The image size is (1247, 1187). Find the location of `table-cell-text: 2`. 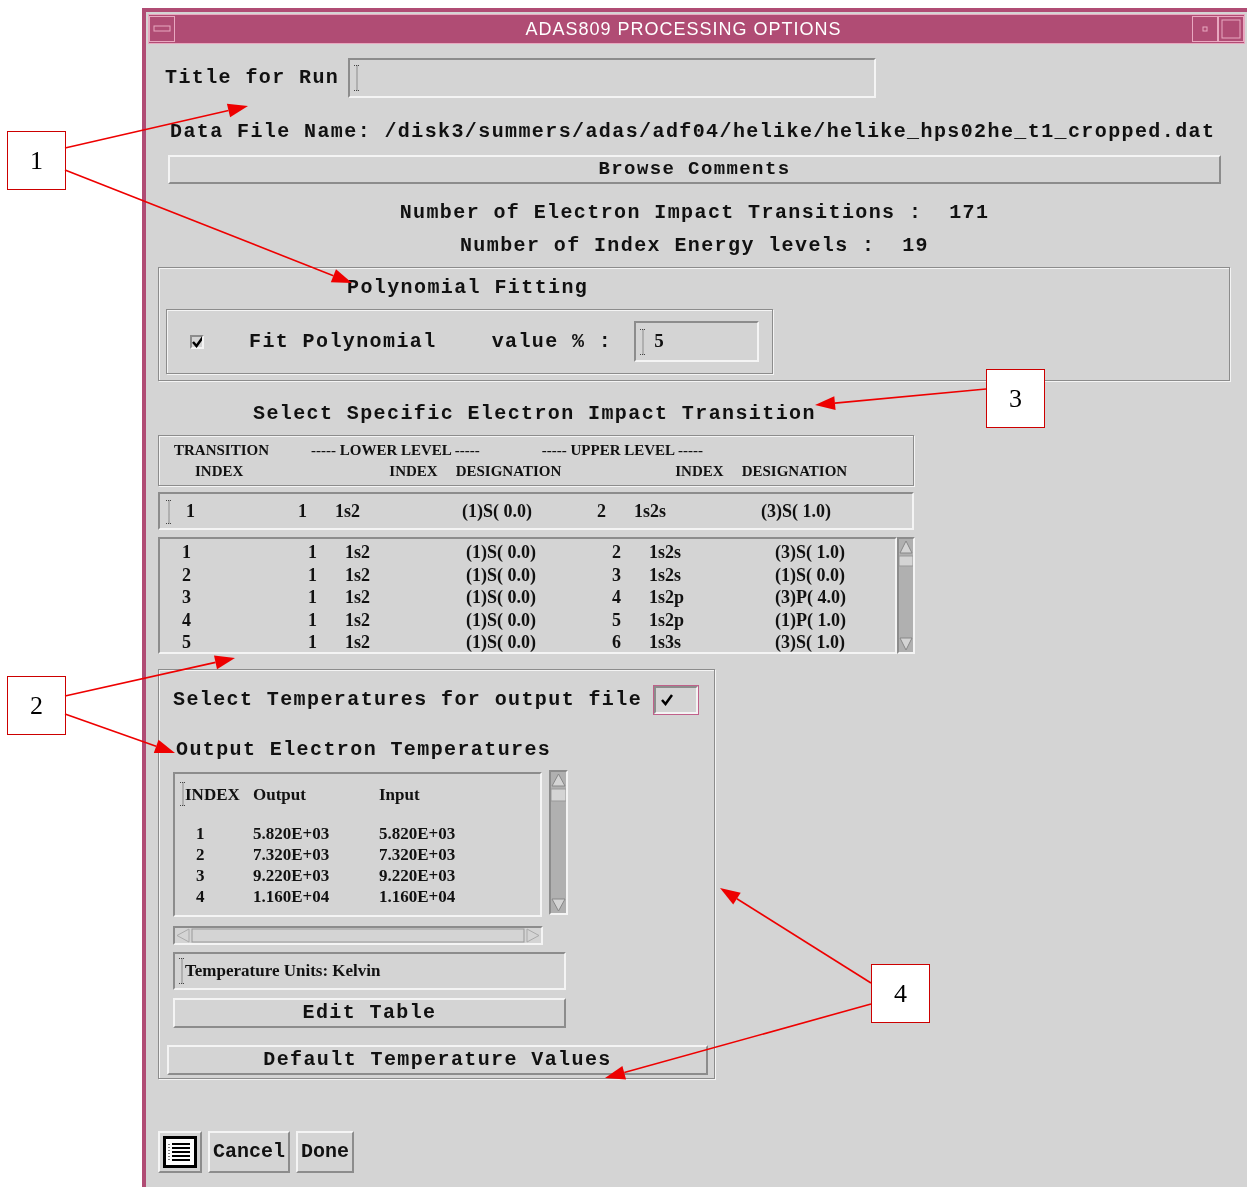

table-cell-text: 2 is located at coordinates (601, 511).